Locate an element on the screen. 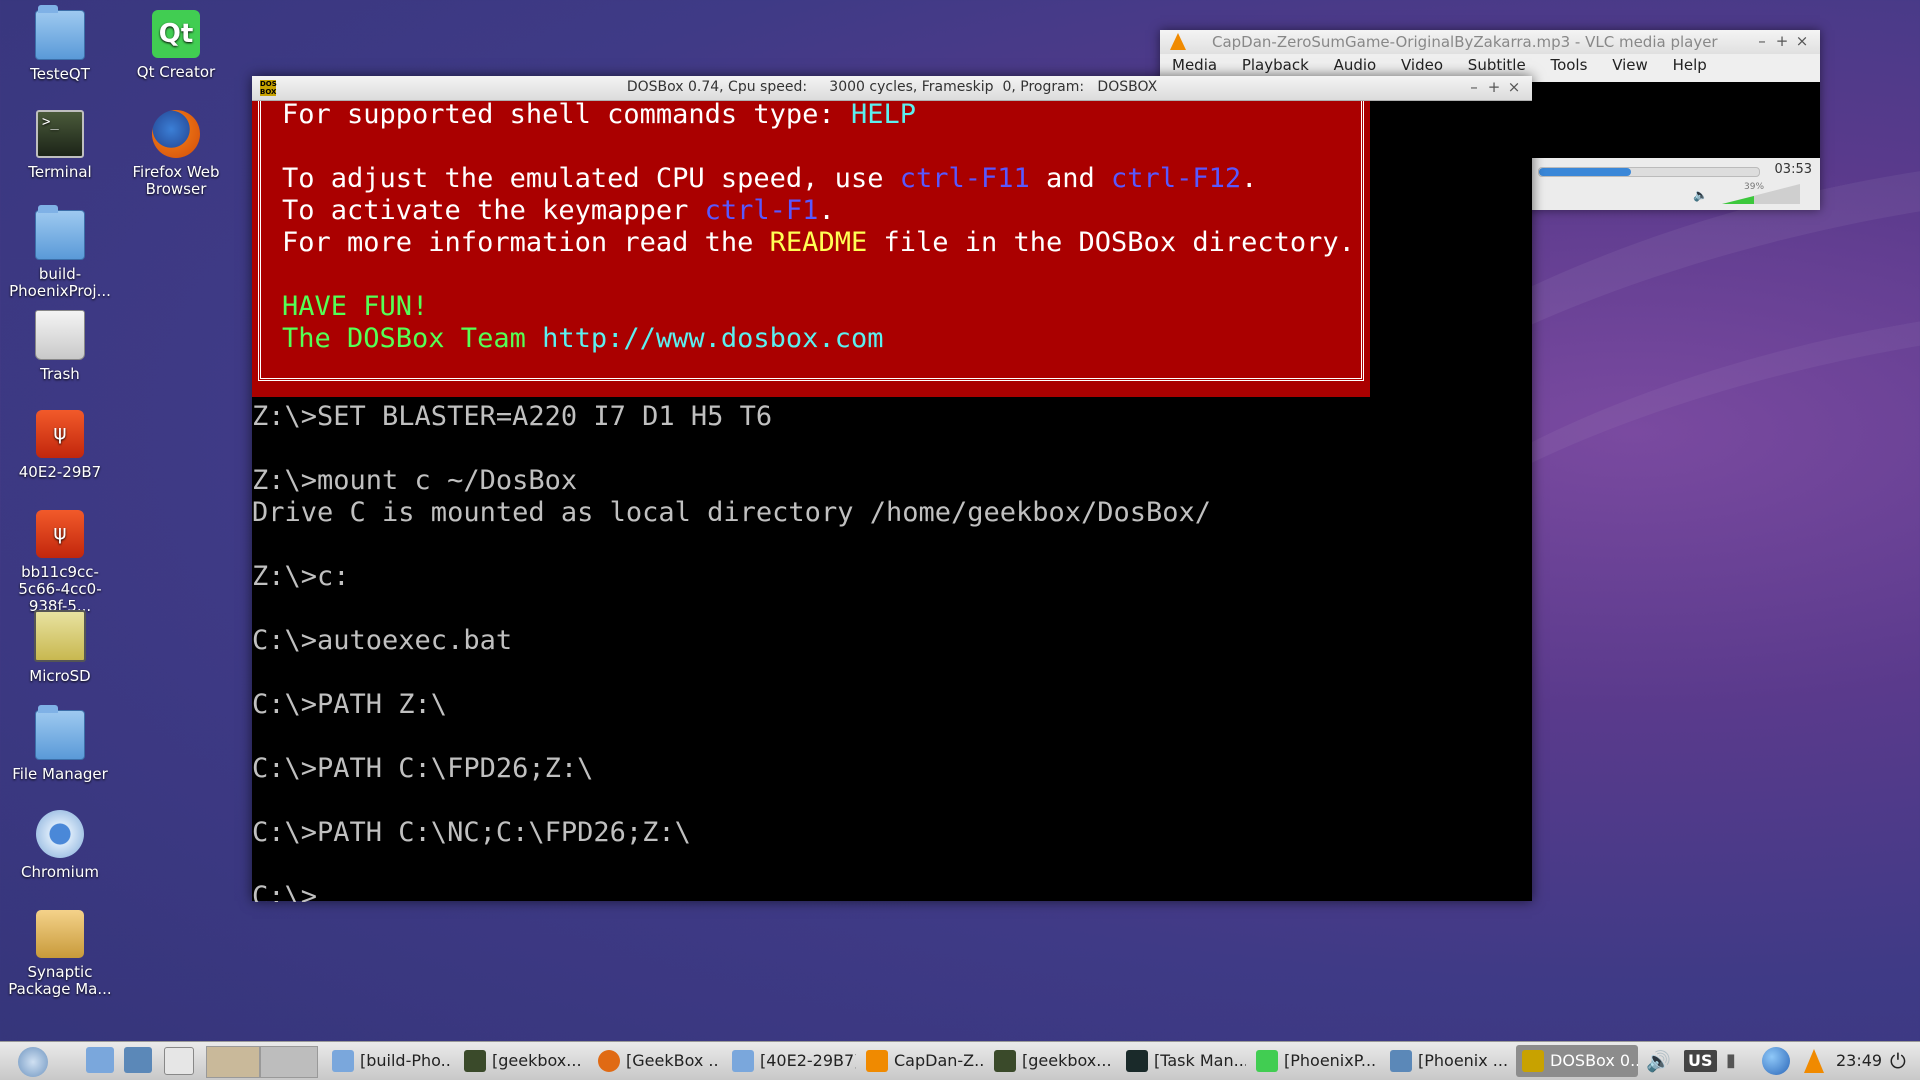  desktop-icon-qt-creator: Qt Qt Creator is located at coordinates (176, 45).